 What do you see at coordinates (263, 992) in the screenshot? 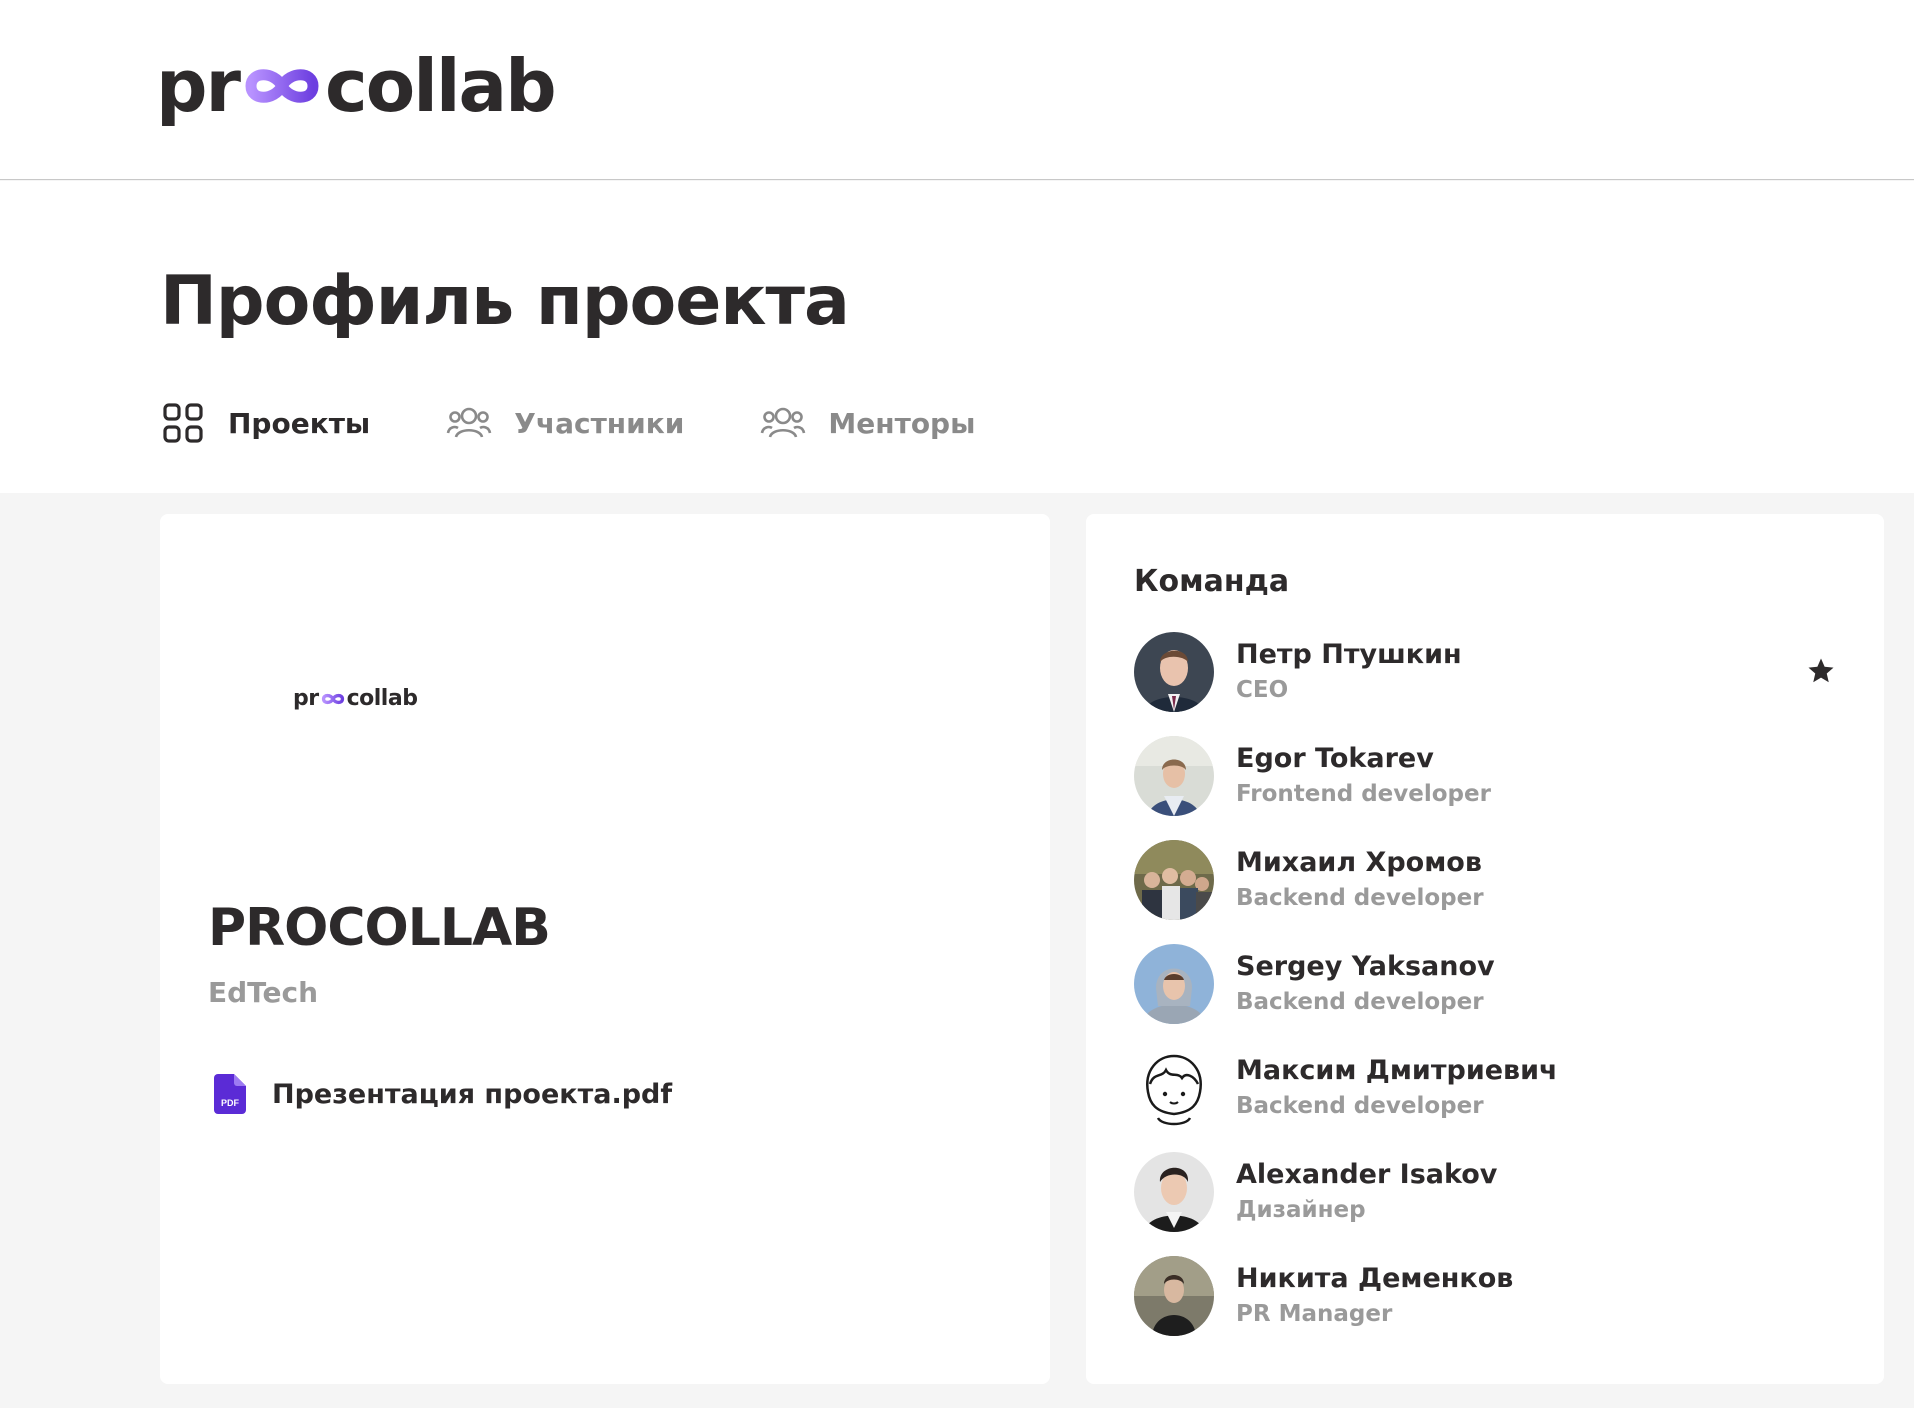
I see `project-industry: EdTech` at bounding box center [263, 992].